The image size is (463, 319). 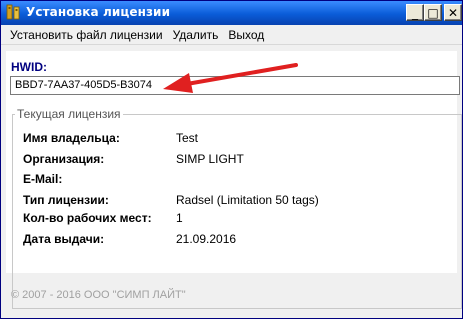 I want to click on workplaces-value: 1, so click(x=179, y=218).